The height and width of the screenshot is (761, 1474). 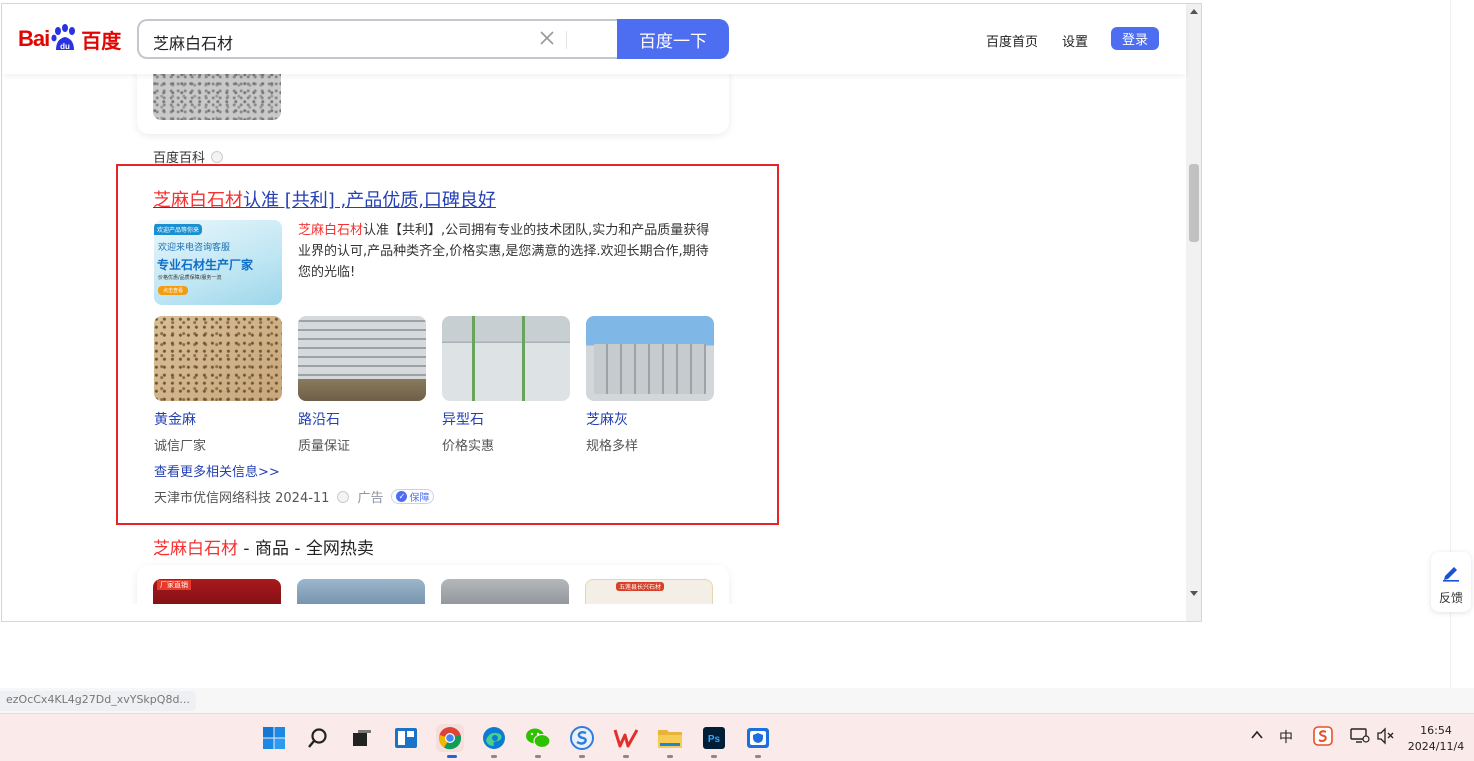 What do you see at coordinates (306, 549) in the screenshot?
I see `next-title-rest: - 商品 - 全网热卖` at bounding box center [306, 549].